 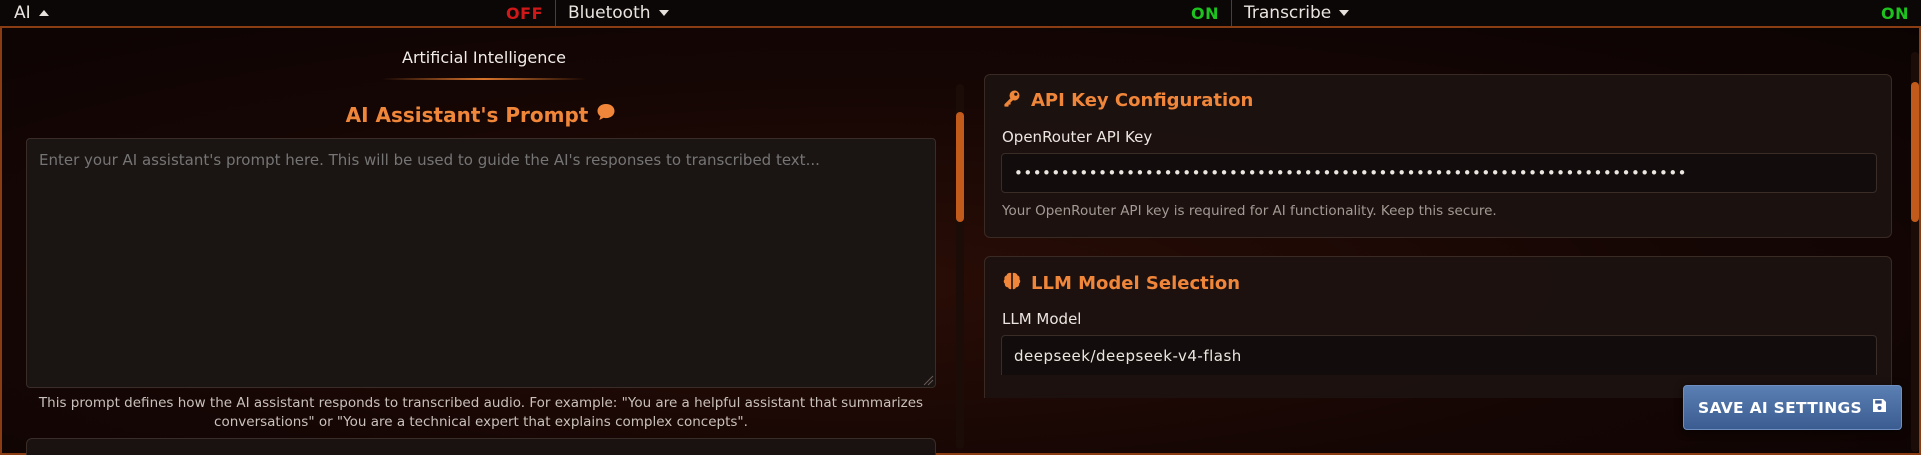 What do you see at coordinates (609, 13) in the screenshot?
I see `bluetooth-label: Bluetooth` at bounding box center [609, 13].